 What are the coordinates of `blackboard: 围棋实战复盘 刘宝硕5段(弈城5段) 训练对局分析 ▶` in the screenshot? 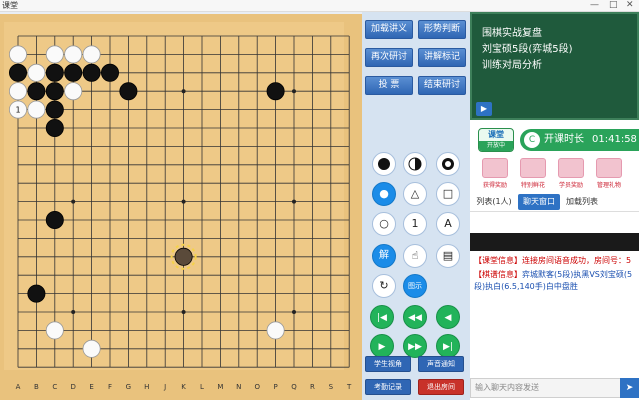 It's located at (554, 66).